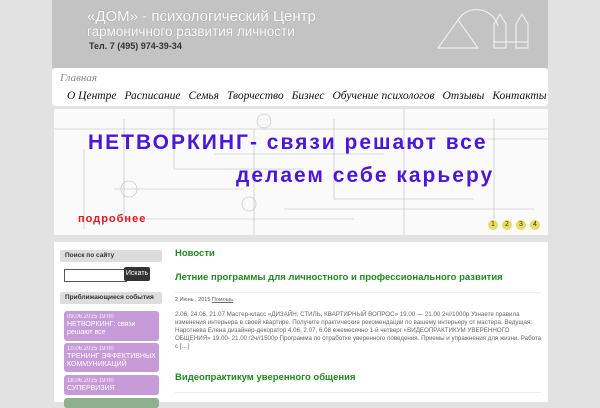 The width and height of the screenshot is (600, 408). What do you see at coordinates (135, 46) in the screenshot?
I see `phone: Тел. 7 (495) 974-39-34` at bounding box center [135, 46].